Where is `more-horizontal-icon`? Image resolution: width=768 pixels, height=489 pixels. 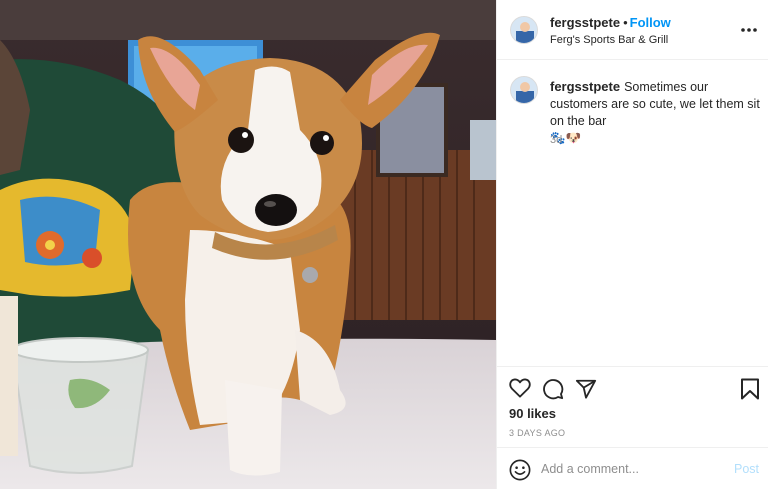
more-horizontal-icon is located at coordinates (749, 30).